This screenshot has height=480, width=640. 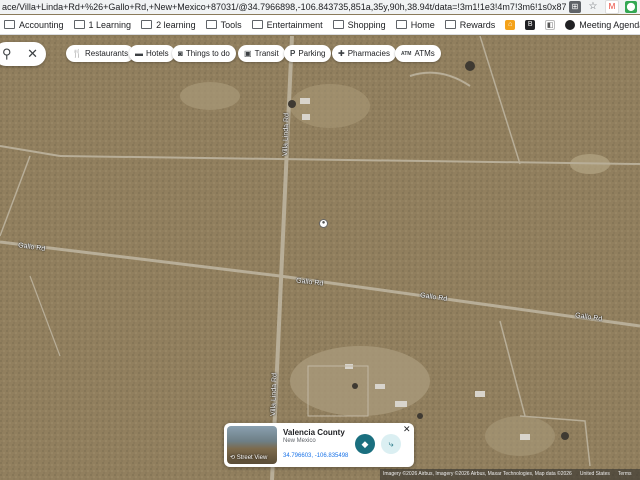 I want to click on restaurant-icon: 🍴, so click(x=77, y=53).